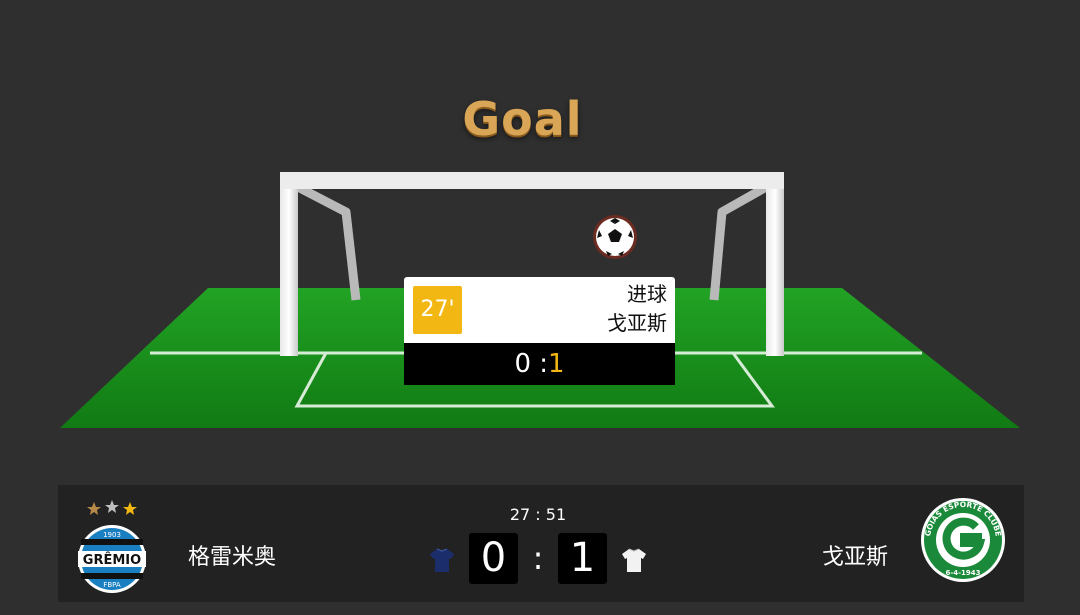  Describe the element at coordinates (854, 557) in the screenshot. I see `away-team-name: 戈亚斯` at that location.